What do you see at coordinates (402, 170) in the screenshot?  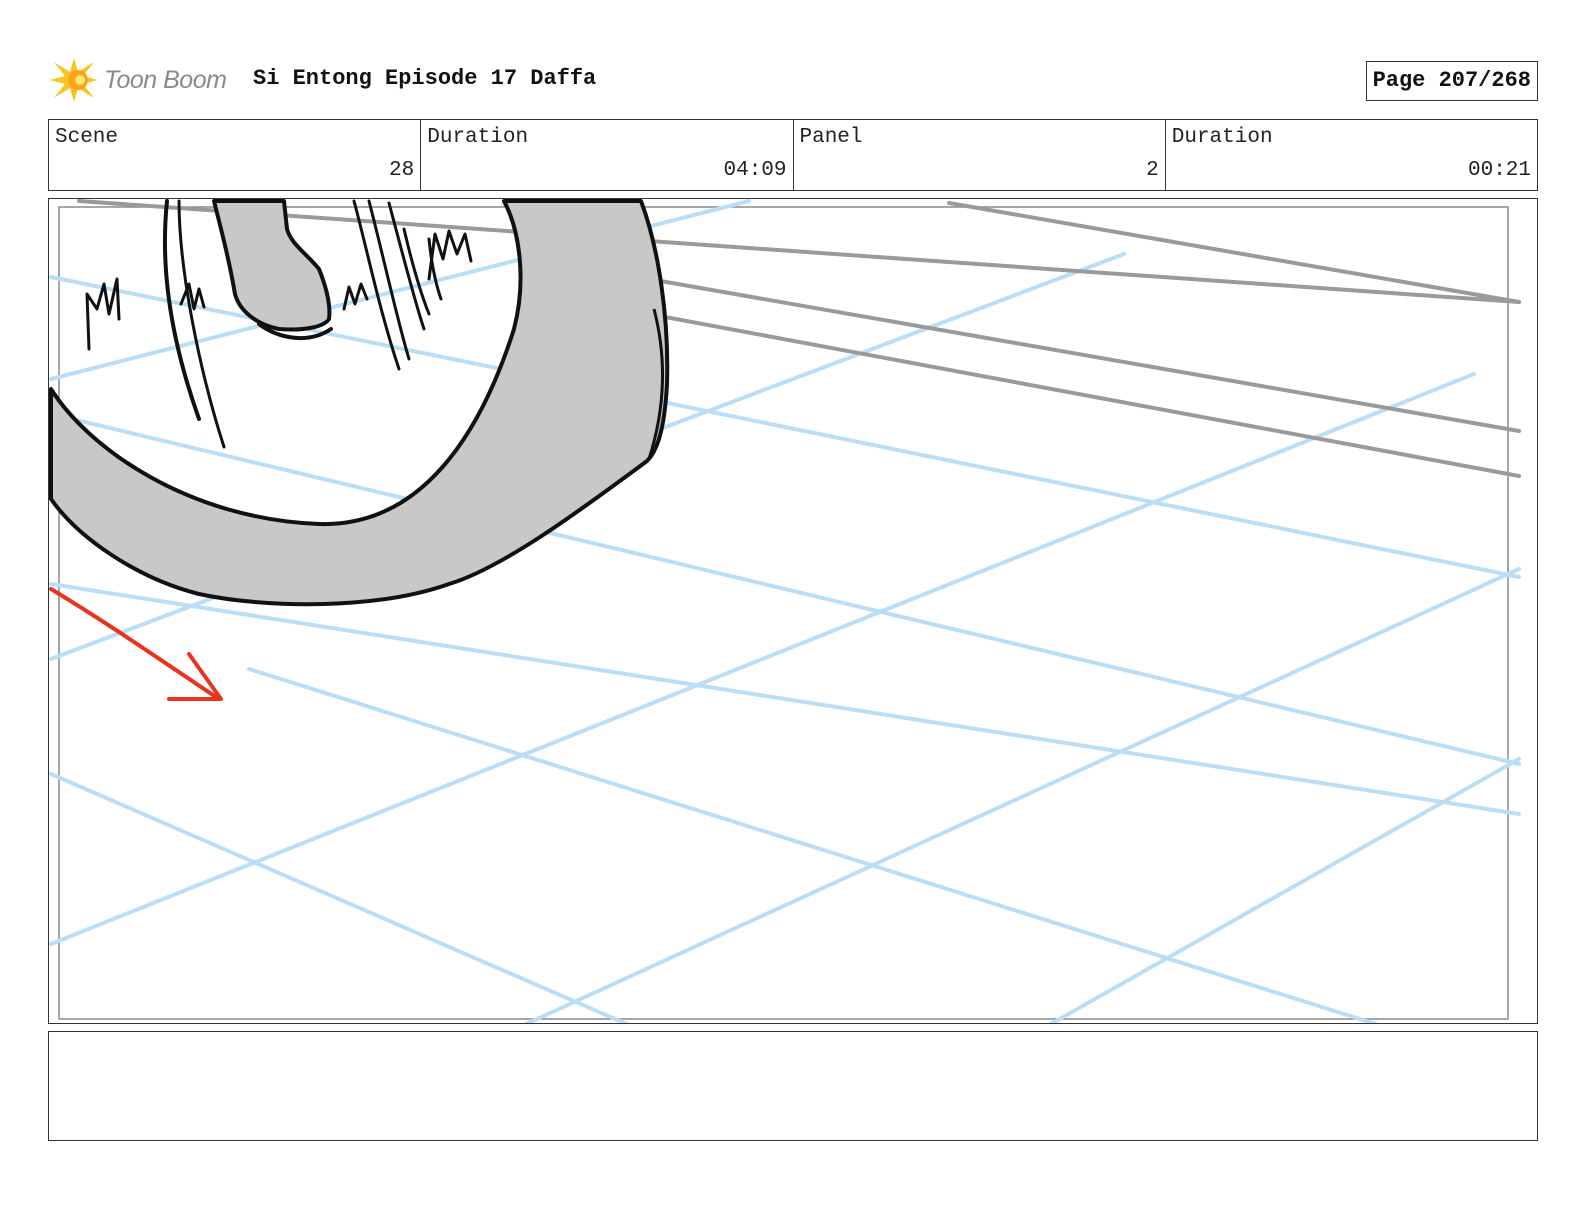 I see `scene-value: 28` at bounding box center [402, 170].